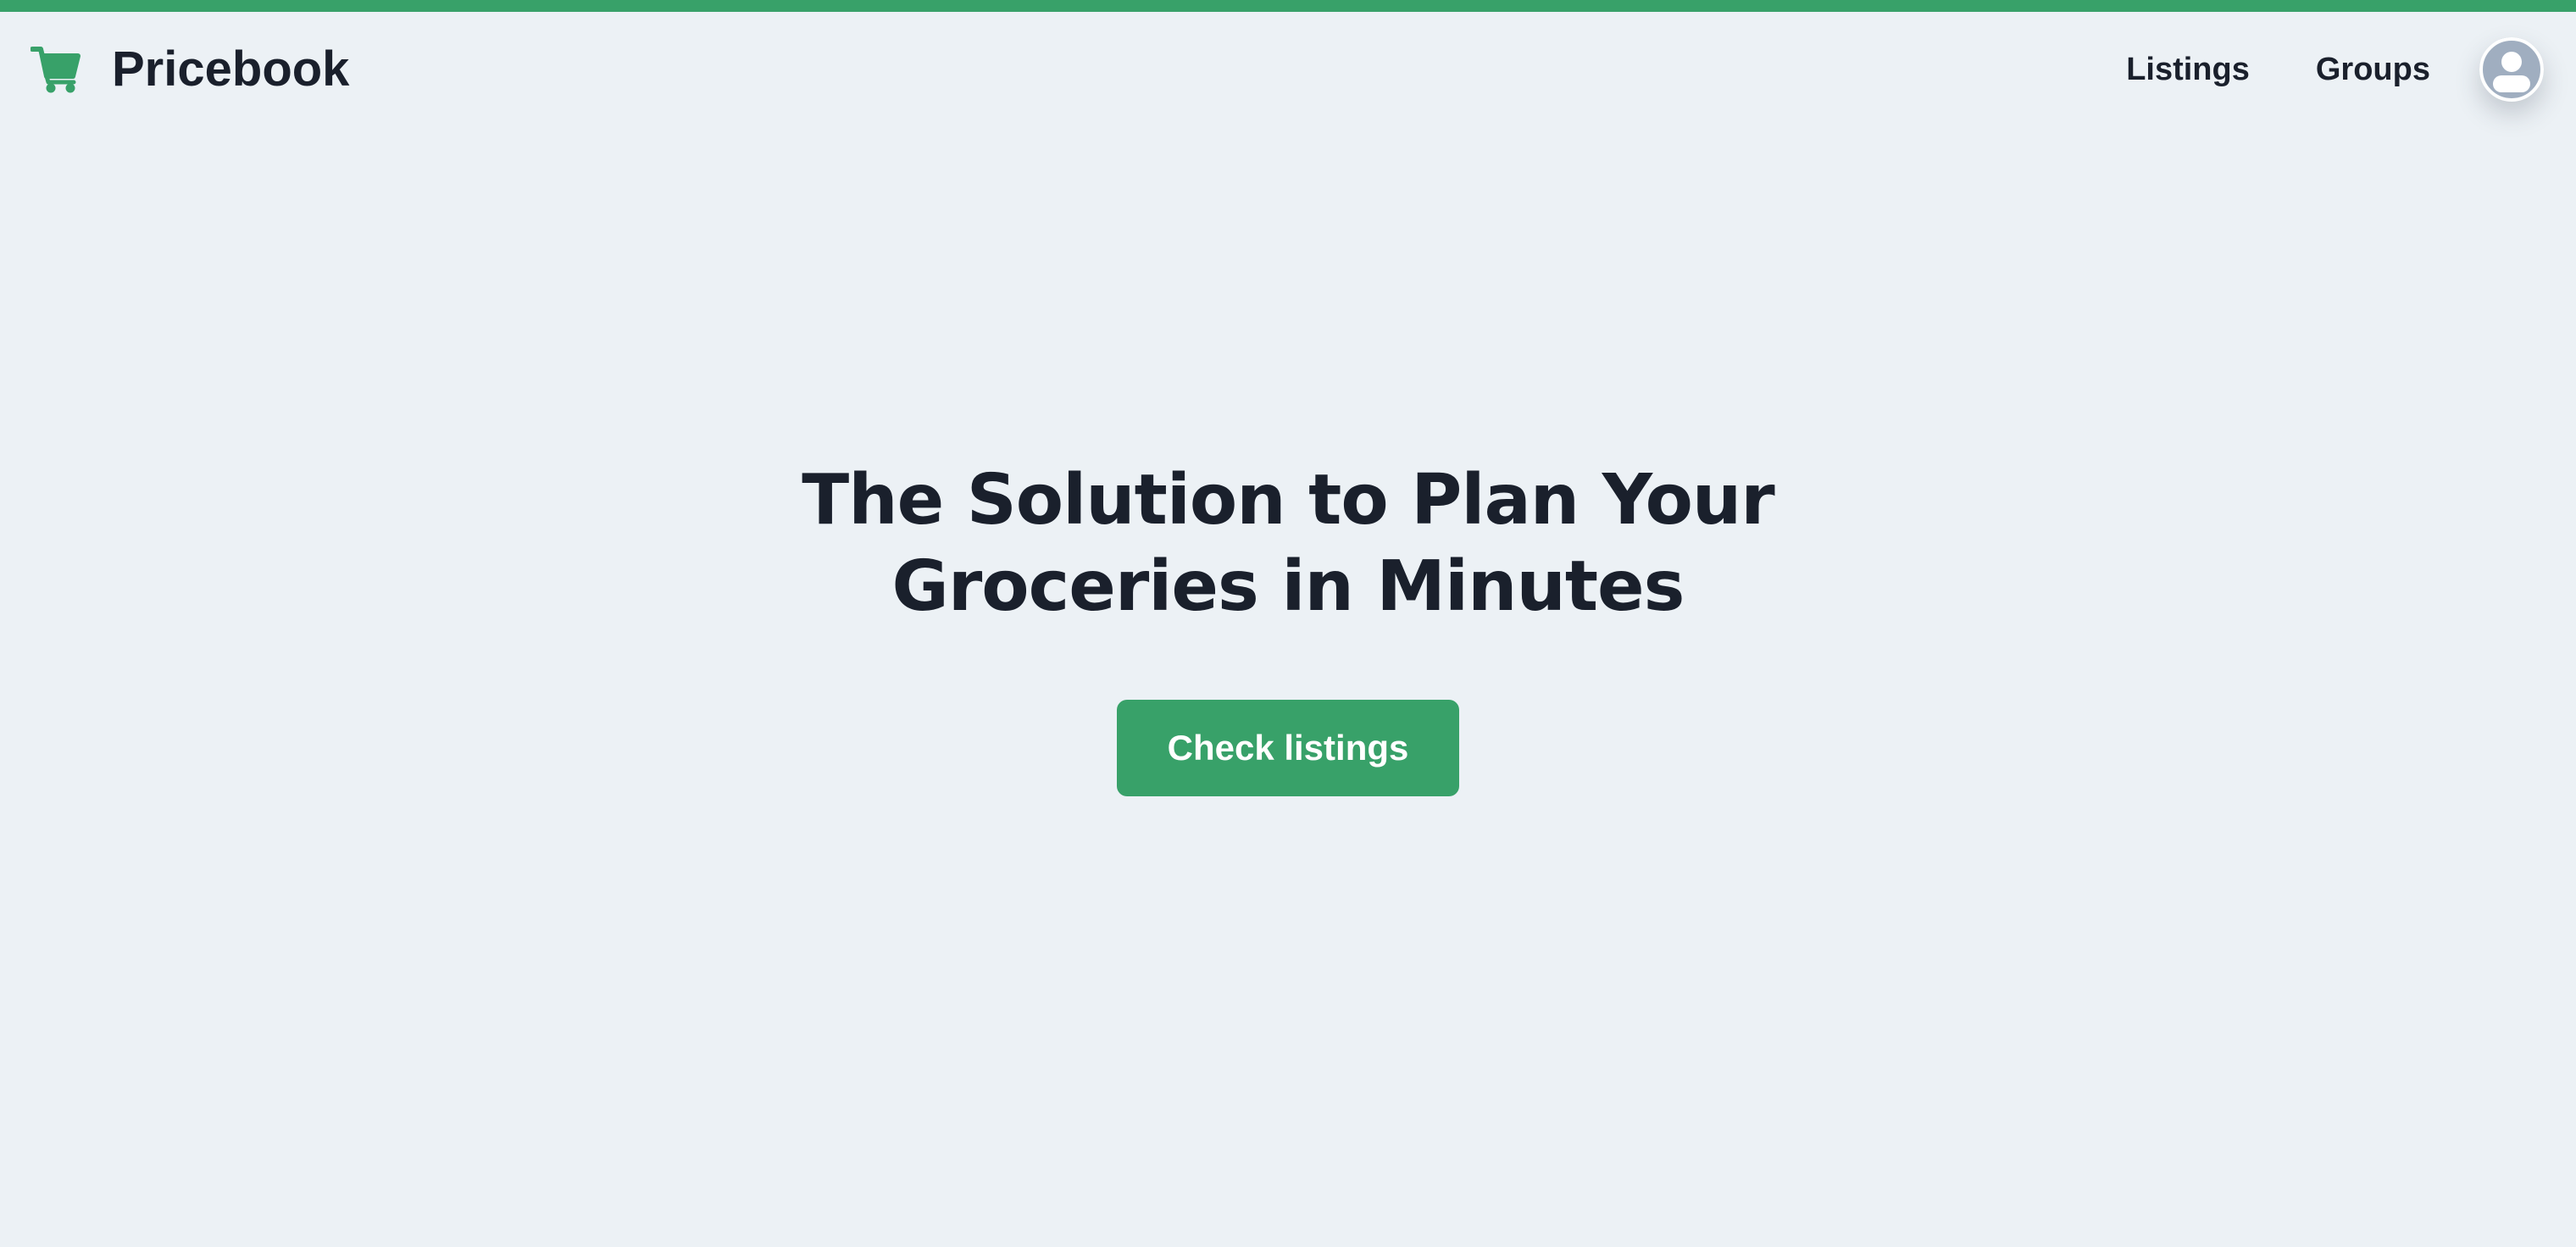 The image size is (2576, 1247). Describe the element at coordinates (1288, 72) in the screenshot. I see `navbar: Pricebook Listings Groups` at that location.